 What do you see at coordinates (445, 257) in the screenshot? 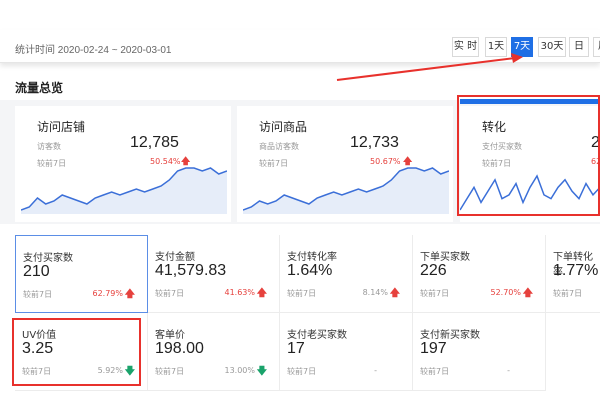
I see `metric-label: 下单买家数` at bounding box center [445, 257].